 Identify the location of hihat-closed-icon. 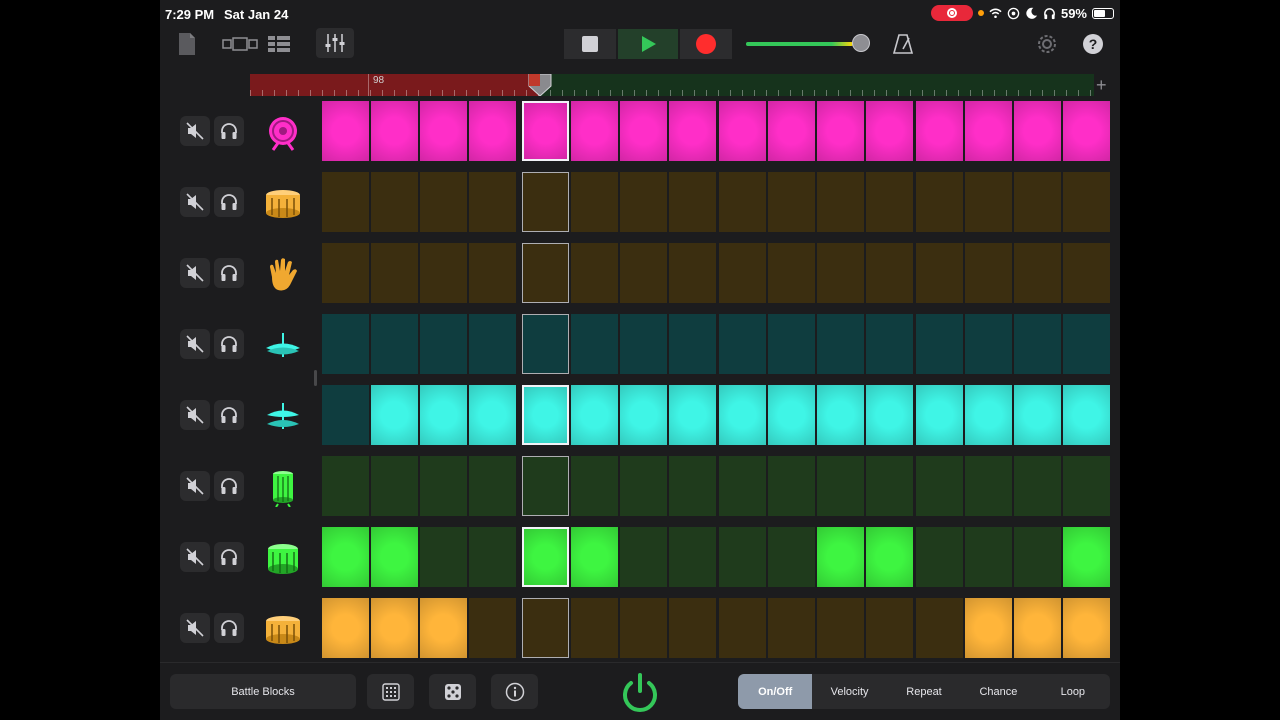
(283, 346).